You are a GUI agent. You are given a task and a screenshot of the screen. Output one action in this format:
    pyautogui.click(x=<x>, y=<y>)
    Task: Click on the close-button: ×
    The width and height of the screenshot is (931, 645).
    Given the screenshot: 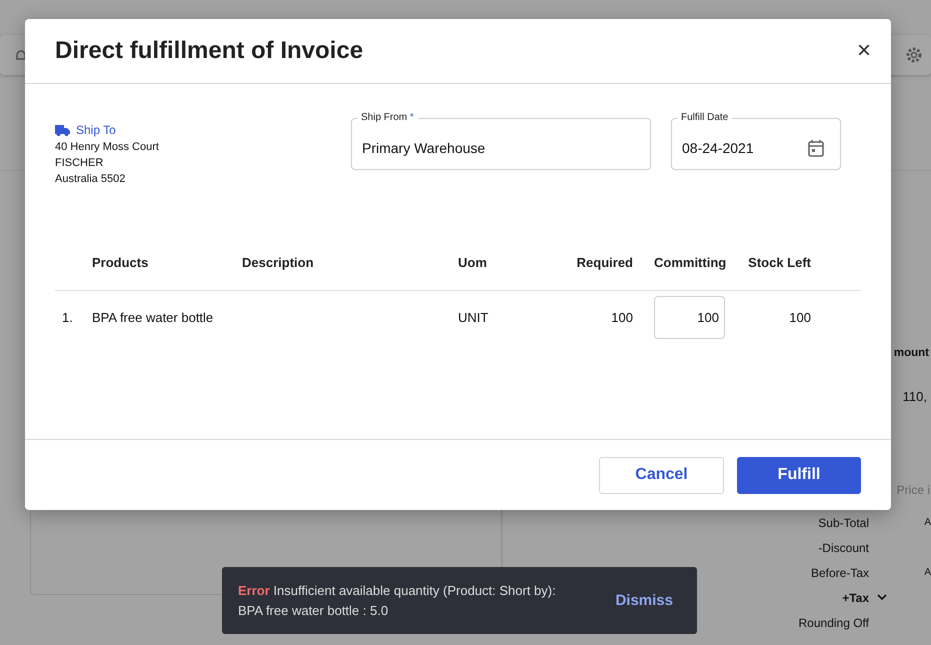 What is the action you would take?
    pyautogui.click(x=863, y=51)
    